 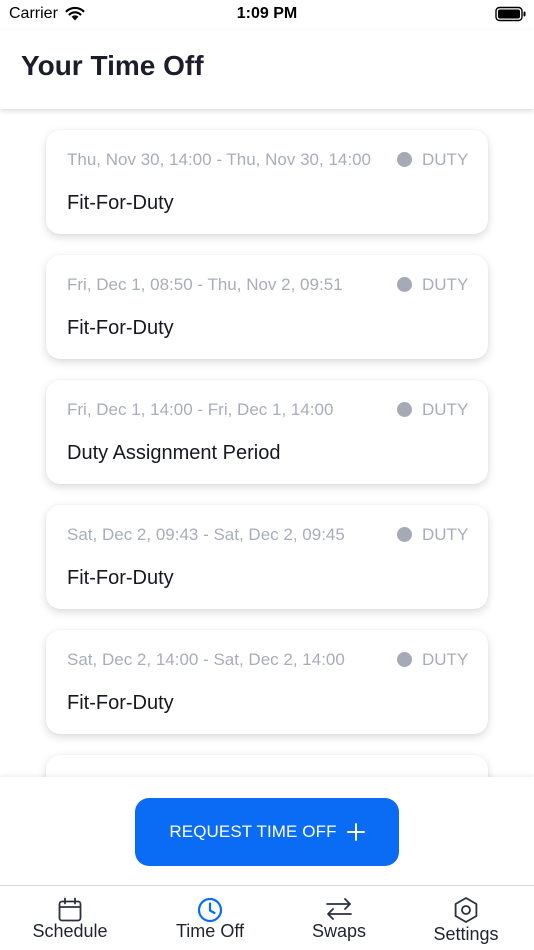 I want to click on plus-icon, so click(x=355, y=832).